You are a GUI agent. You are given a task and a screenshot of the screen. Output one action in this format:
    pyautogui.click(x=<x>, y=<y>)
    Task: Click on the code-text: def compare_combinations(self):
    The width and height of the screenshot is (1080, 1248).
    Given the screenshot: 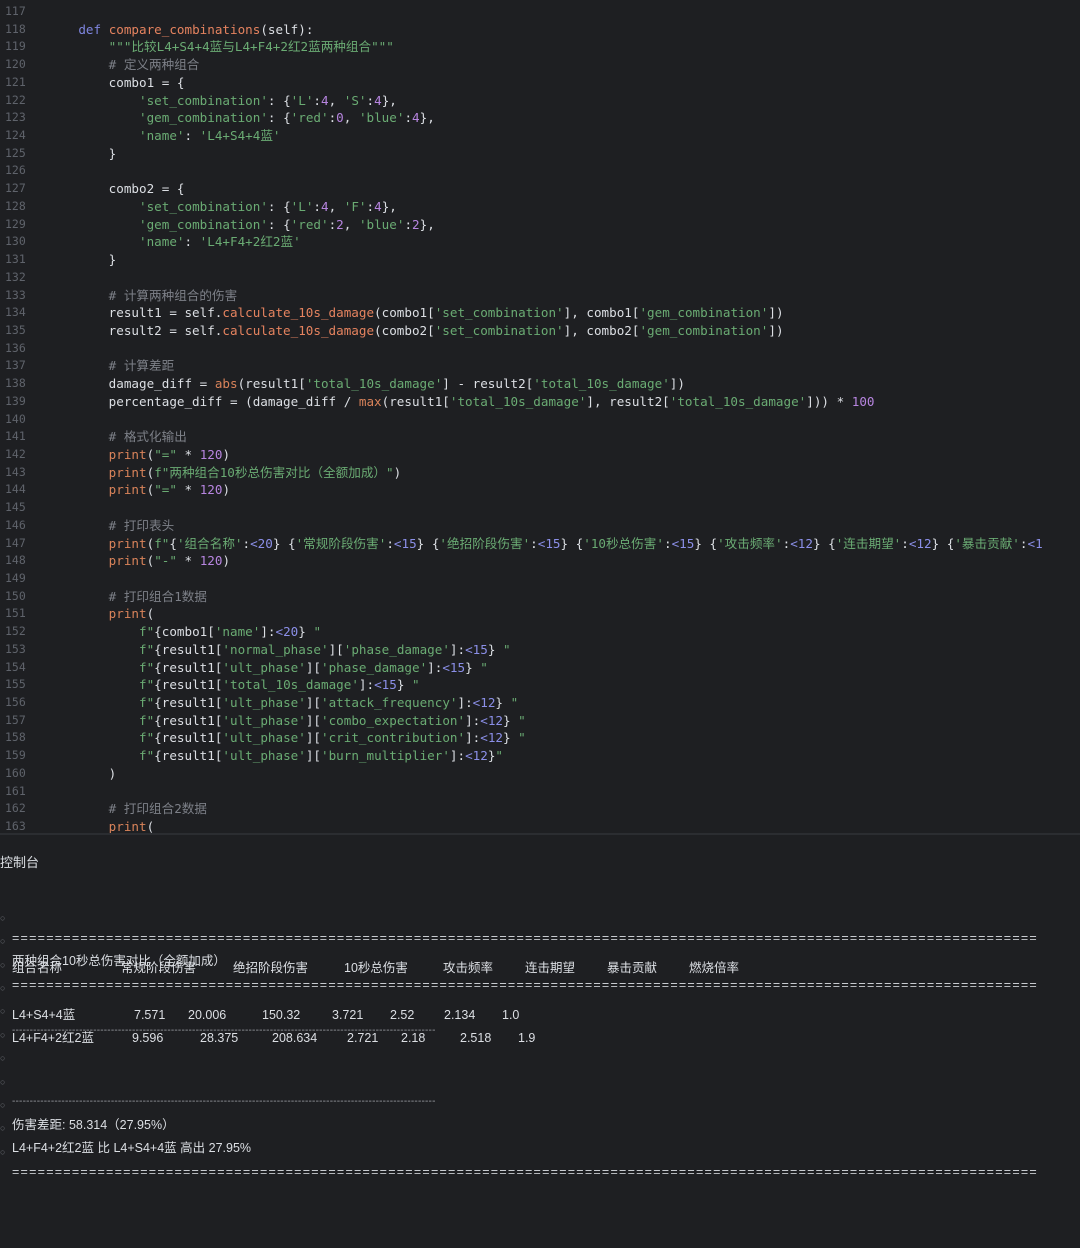 What is the action you would take?
    pyautogui.click(x=180, y=30)
    